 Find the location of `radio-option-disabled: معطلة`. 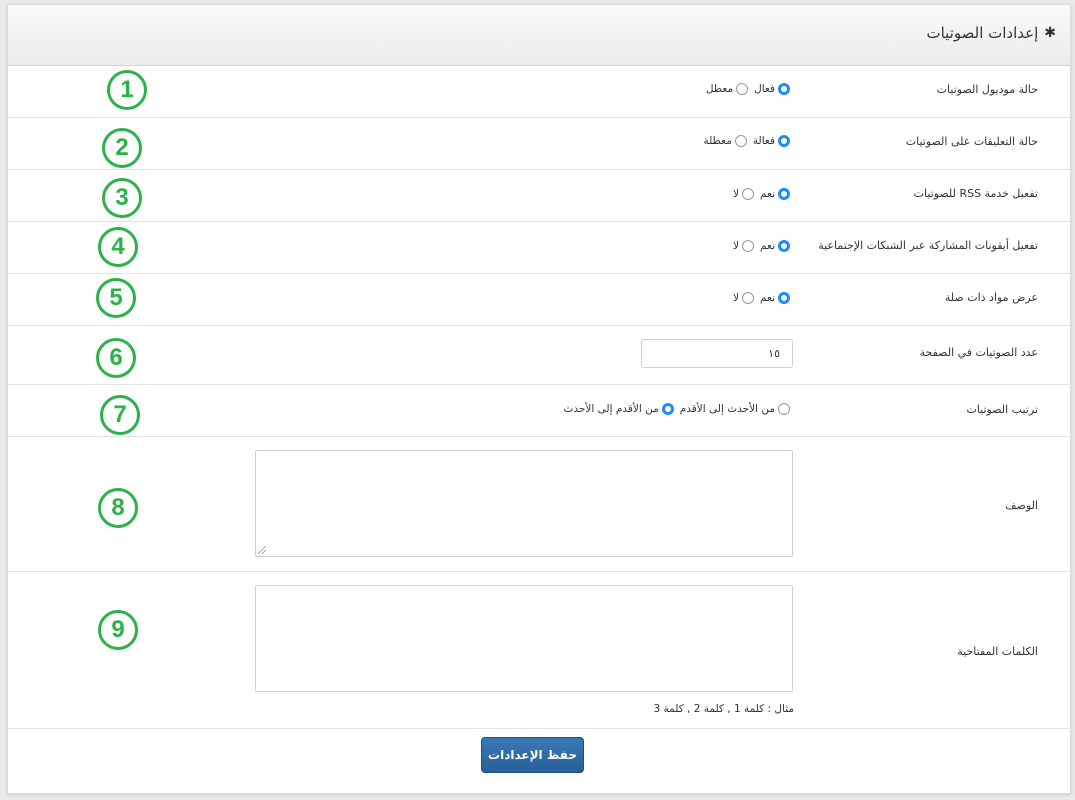

radio-option-disabled: معطلة is located at coordinates (725, 141).